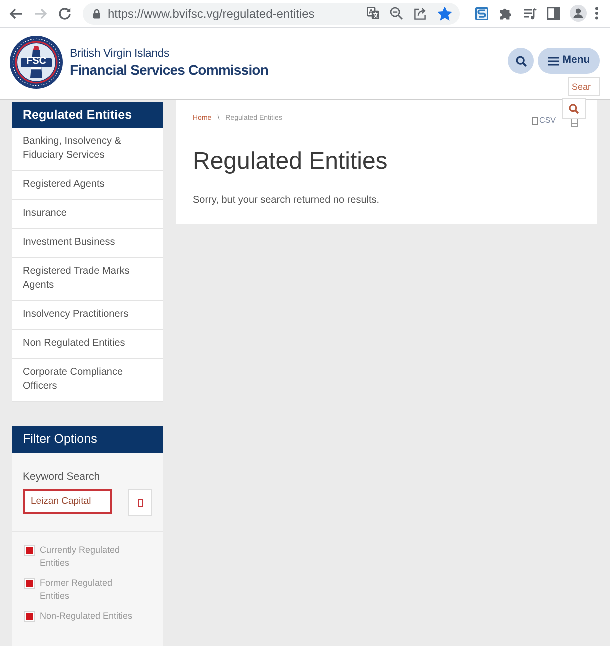  Describe the element at coordinates (87, 214) in the screenshot. I see `sidebar-item: Insurance` at that location.